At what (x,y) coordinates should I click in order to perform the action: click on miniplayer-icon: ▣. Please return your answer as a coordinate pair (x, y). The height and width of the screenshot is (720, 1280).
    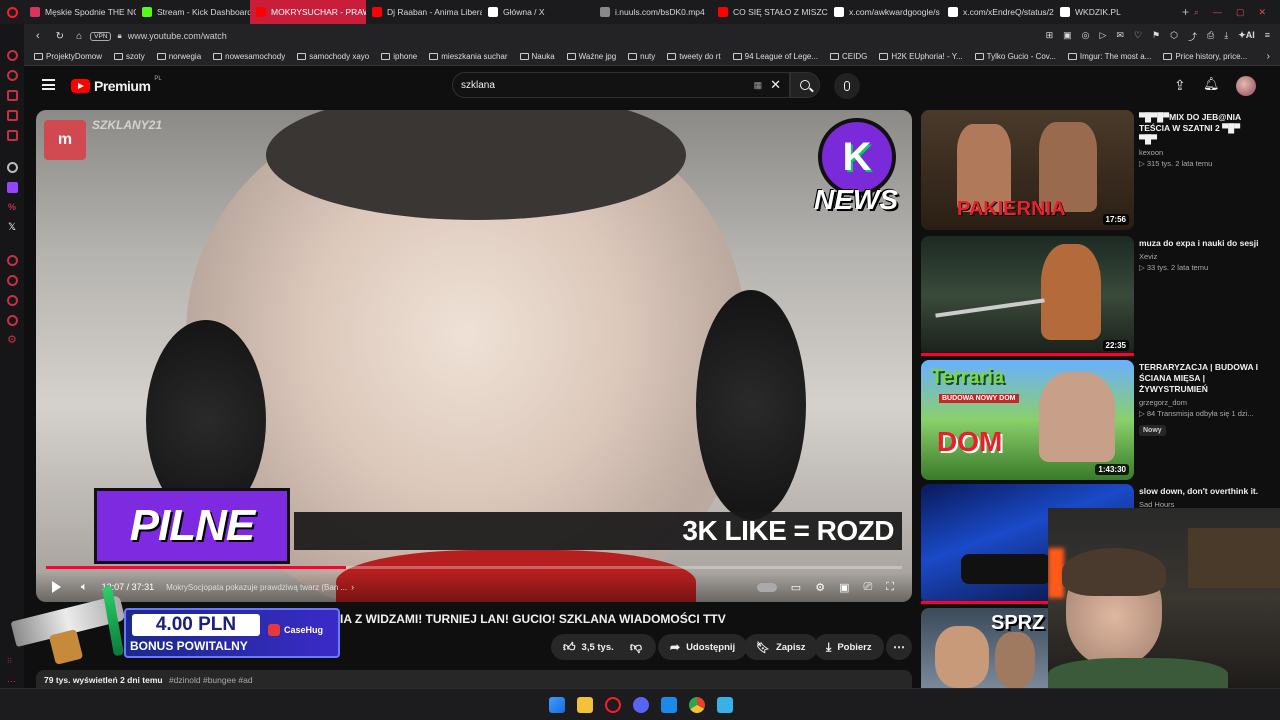
    Looking at the image, I should click on (844, 587).